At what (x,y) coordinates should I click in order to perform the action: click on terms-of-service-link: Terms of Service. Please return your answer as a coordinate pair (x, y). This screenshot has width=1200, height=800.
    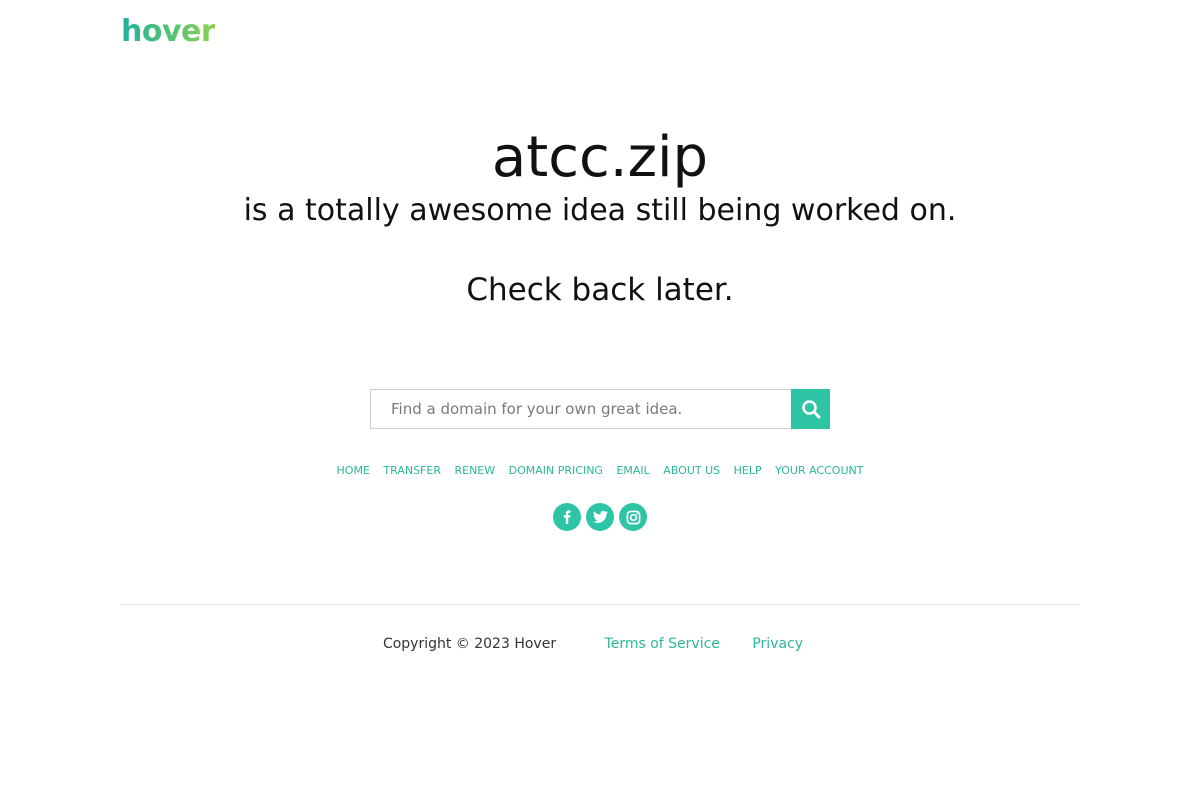
    Looking at the image, I should click on (662, 644).